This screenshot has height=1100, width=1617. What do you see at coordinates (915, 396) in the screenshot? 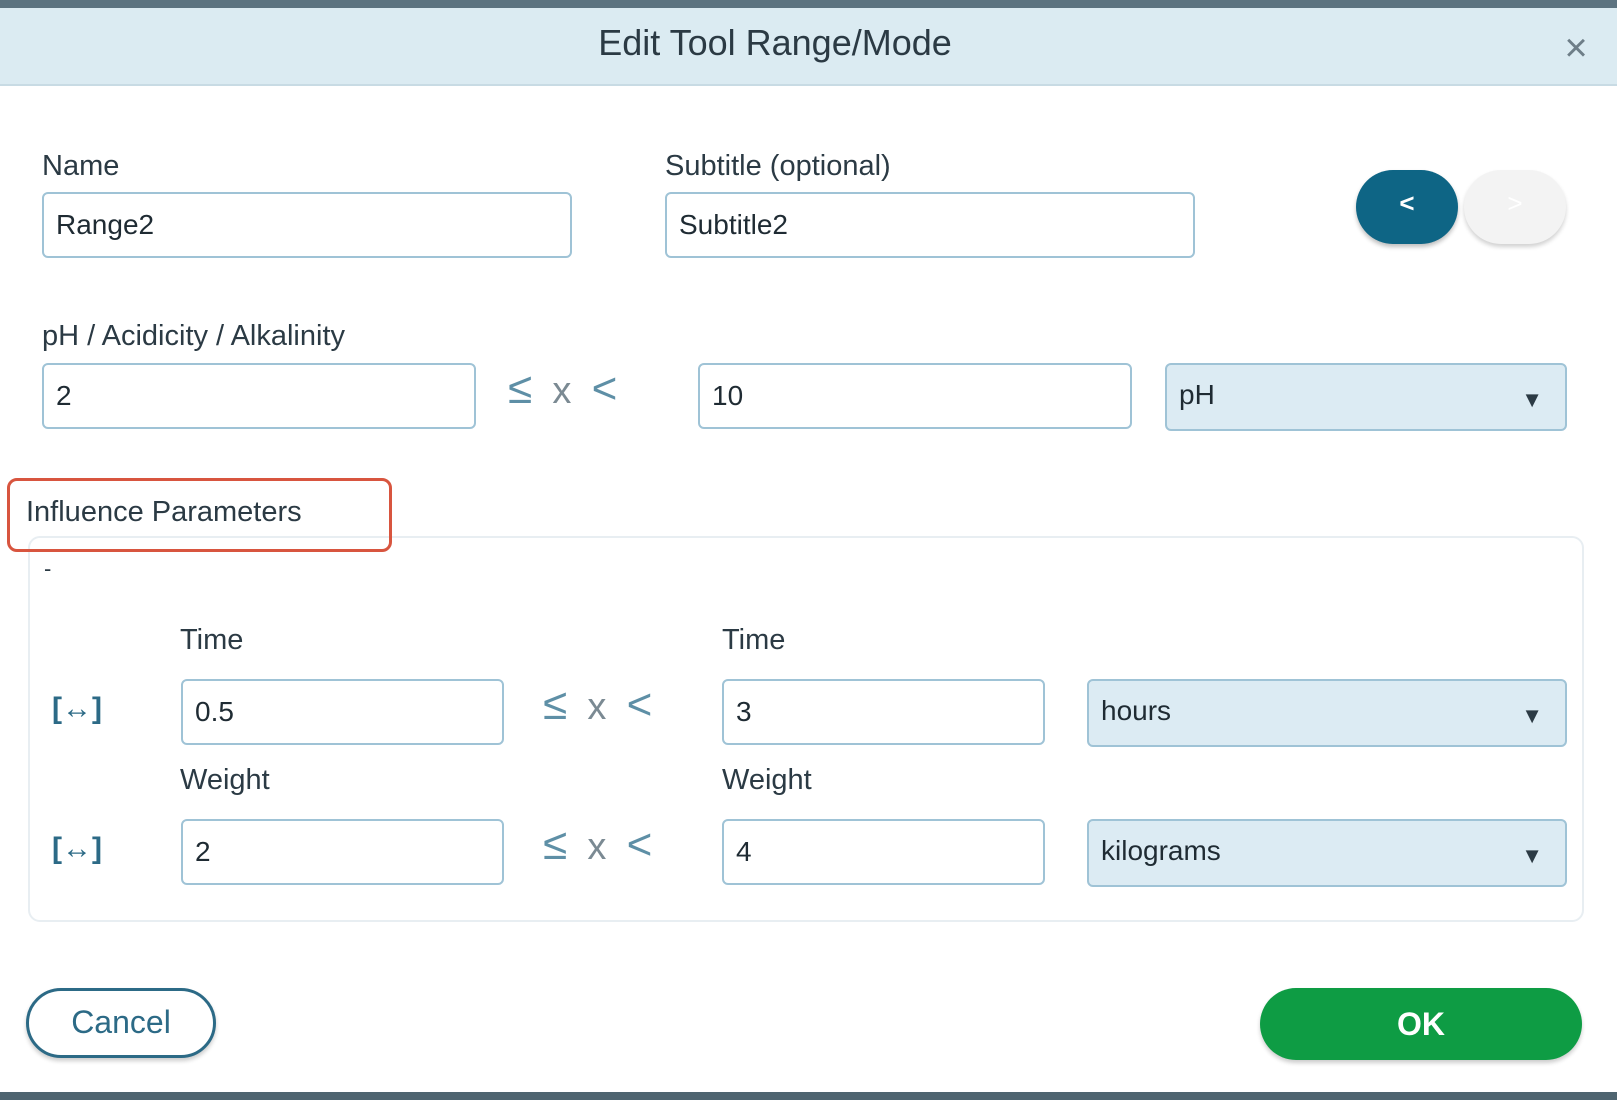
I see `primary-range-max-input` at bounding box center [915, 396].